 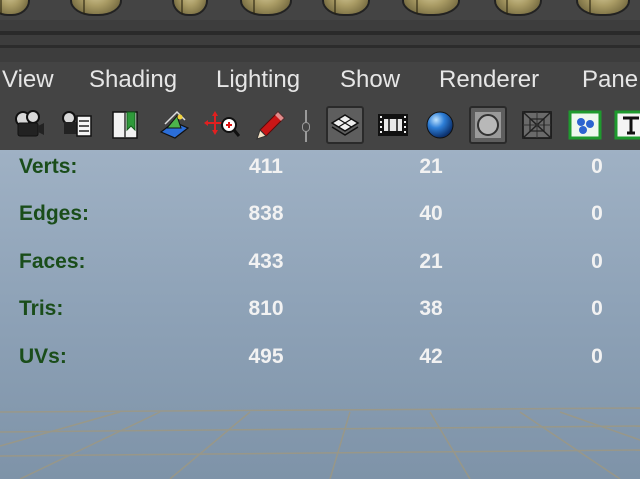 What do you see at coordinates (610, 81) in the screenshot?
I see `menu-panels: Pane` at bounding box center [610, 81].